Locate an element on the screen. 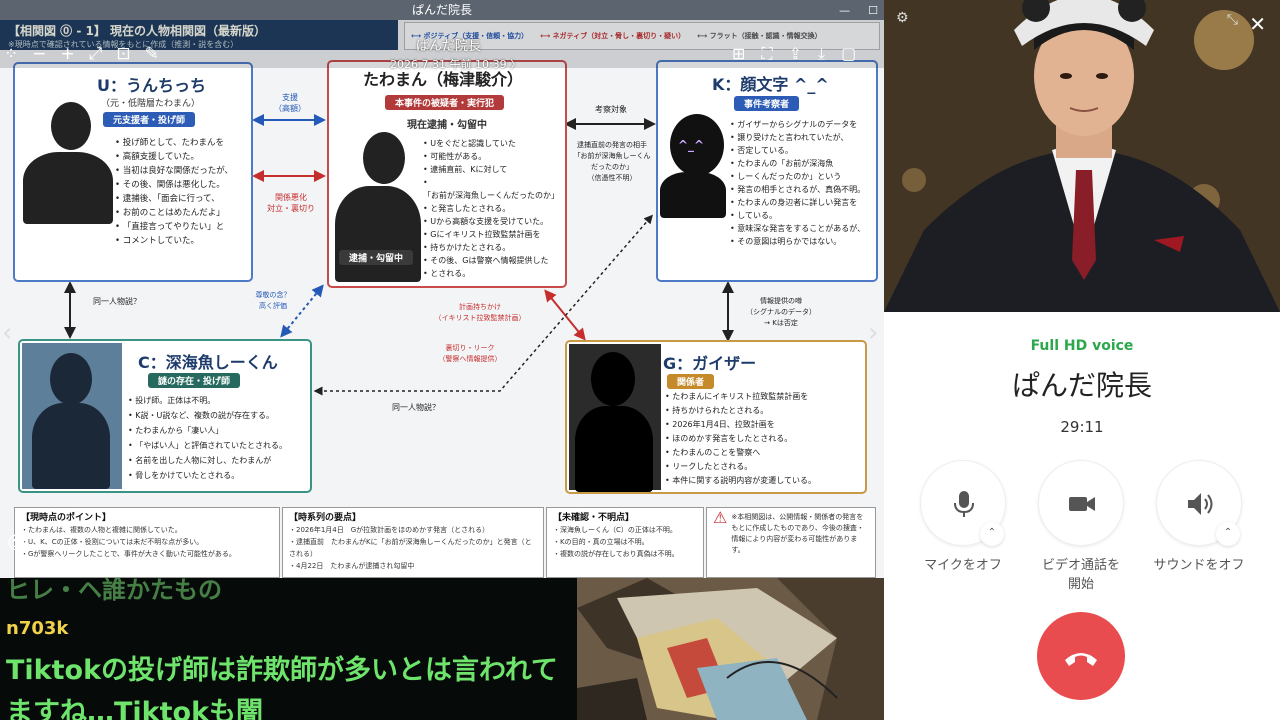  screenshot-icon: ⛶ is located at coordinates (766, 54).